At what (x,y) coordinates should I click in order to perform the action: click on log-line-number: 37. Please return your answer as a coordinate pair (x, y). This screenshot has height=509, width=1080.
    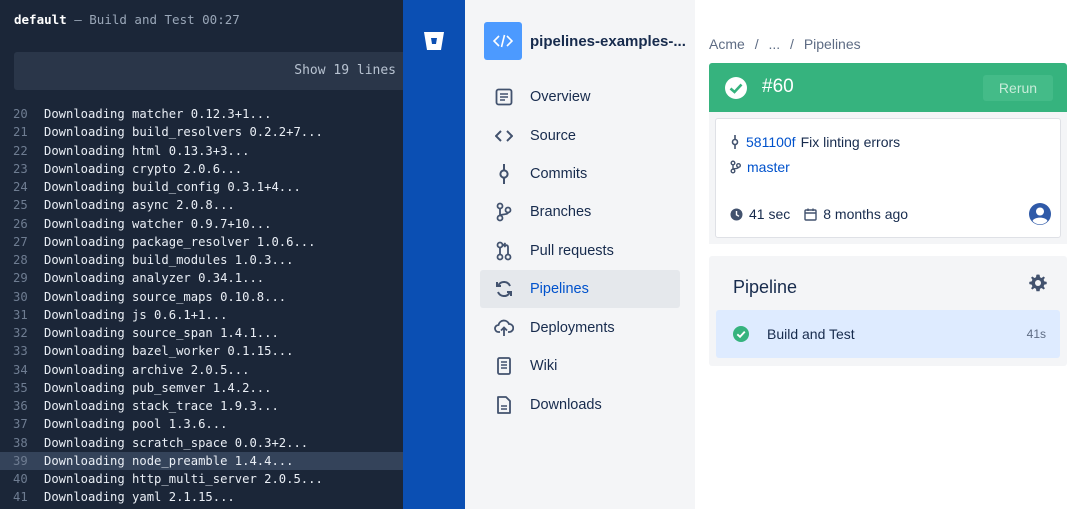
    Looking at the image, I should click on (20, 424).